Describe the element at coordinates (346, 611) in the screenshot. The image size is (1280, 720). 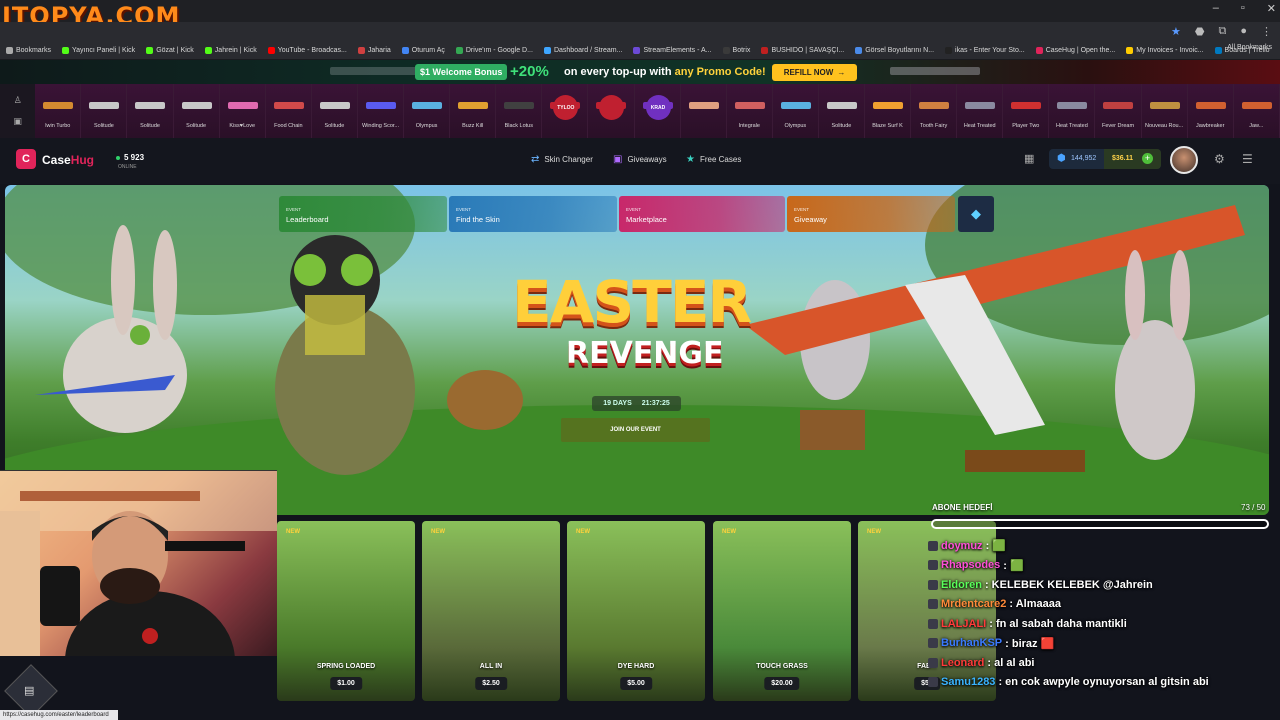
I see `case-card: NEW SPRING LOADED $1.00` at that location.